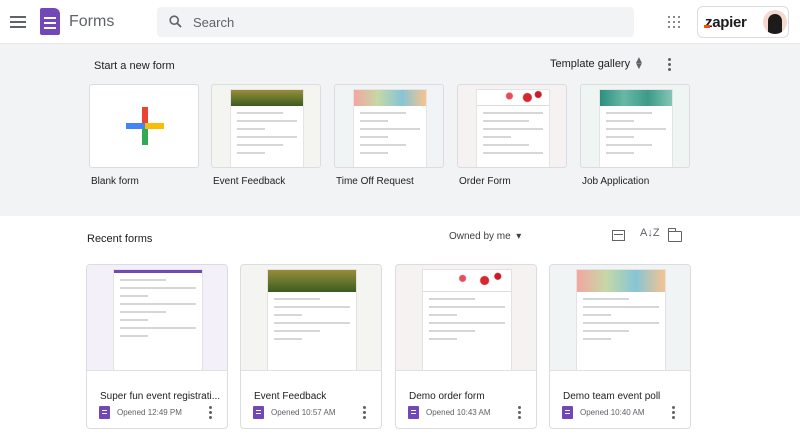  Describe the element at coordinates (590, 64) in the screenshot. I see `template-gallery-button: Template gallery` at that location.